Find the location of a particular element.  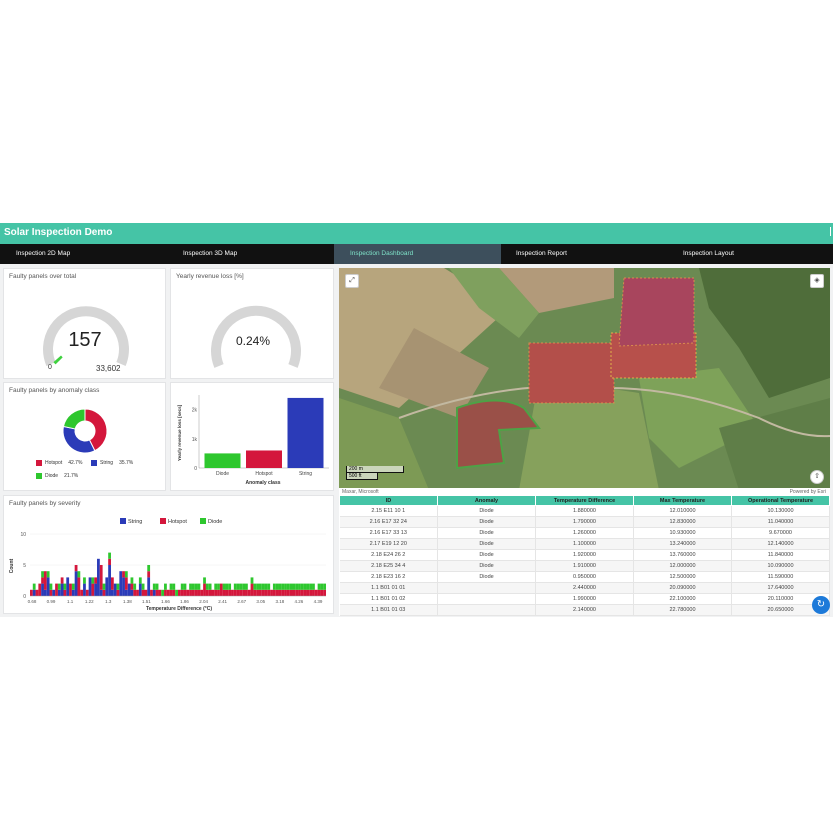

bar-string is located at coordinates (305, 432).